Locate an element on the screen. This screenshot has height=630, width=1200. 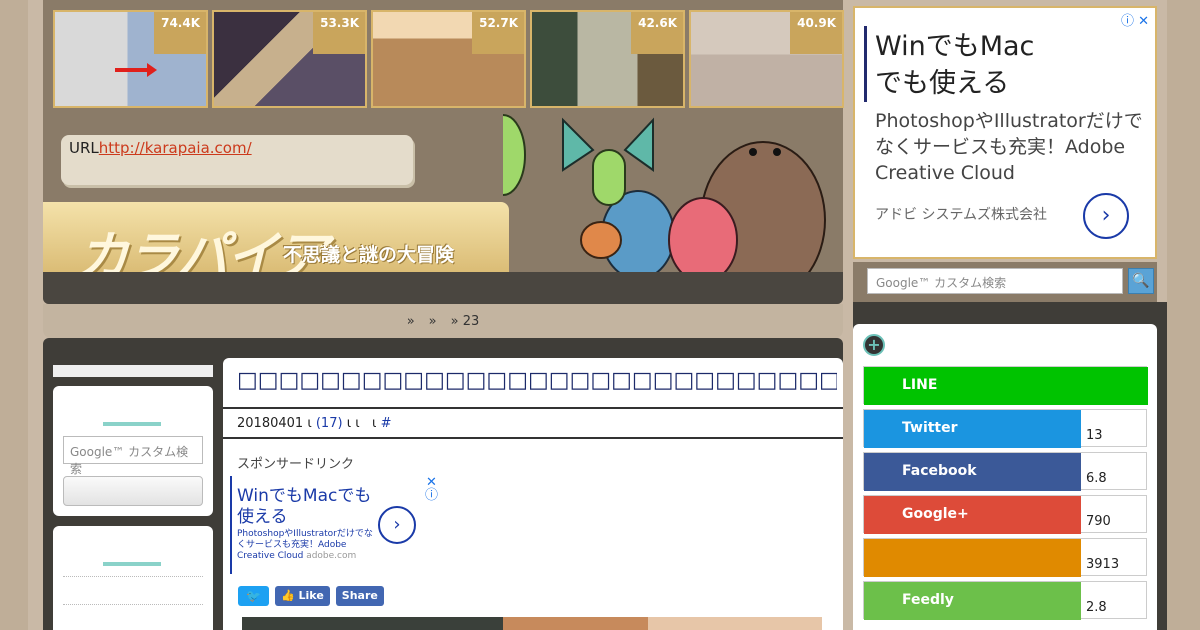
ad-choices-icon: ✕ ⓘ is located at coordinates (431, 489).